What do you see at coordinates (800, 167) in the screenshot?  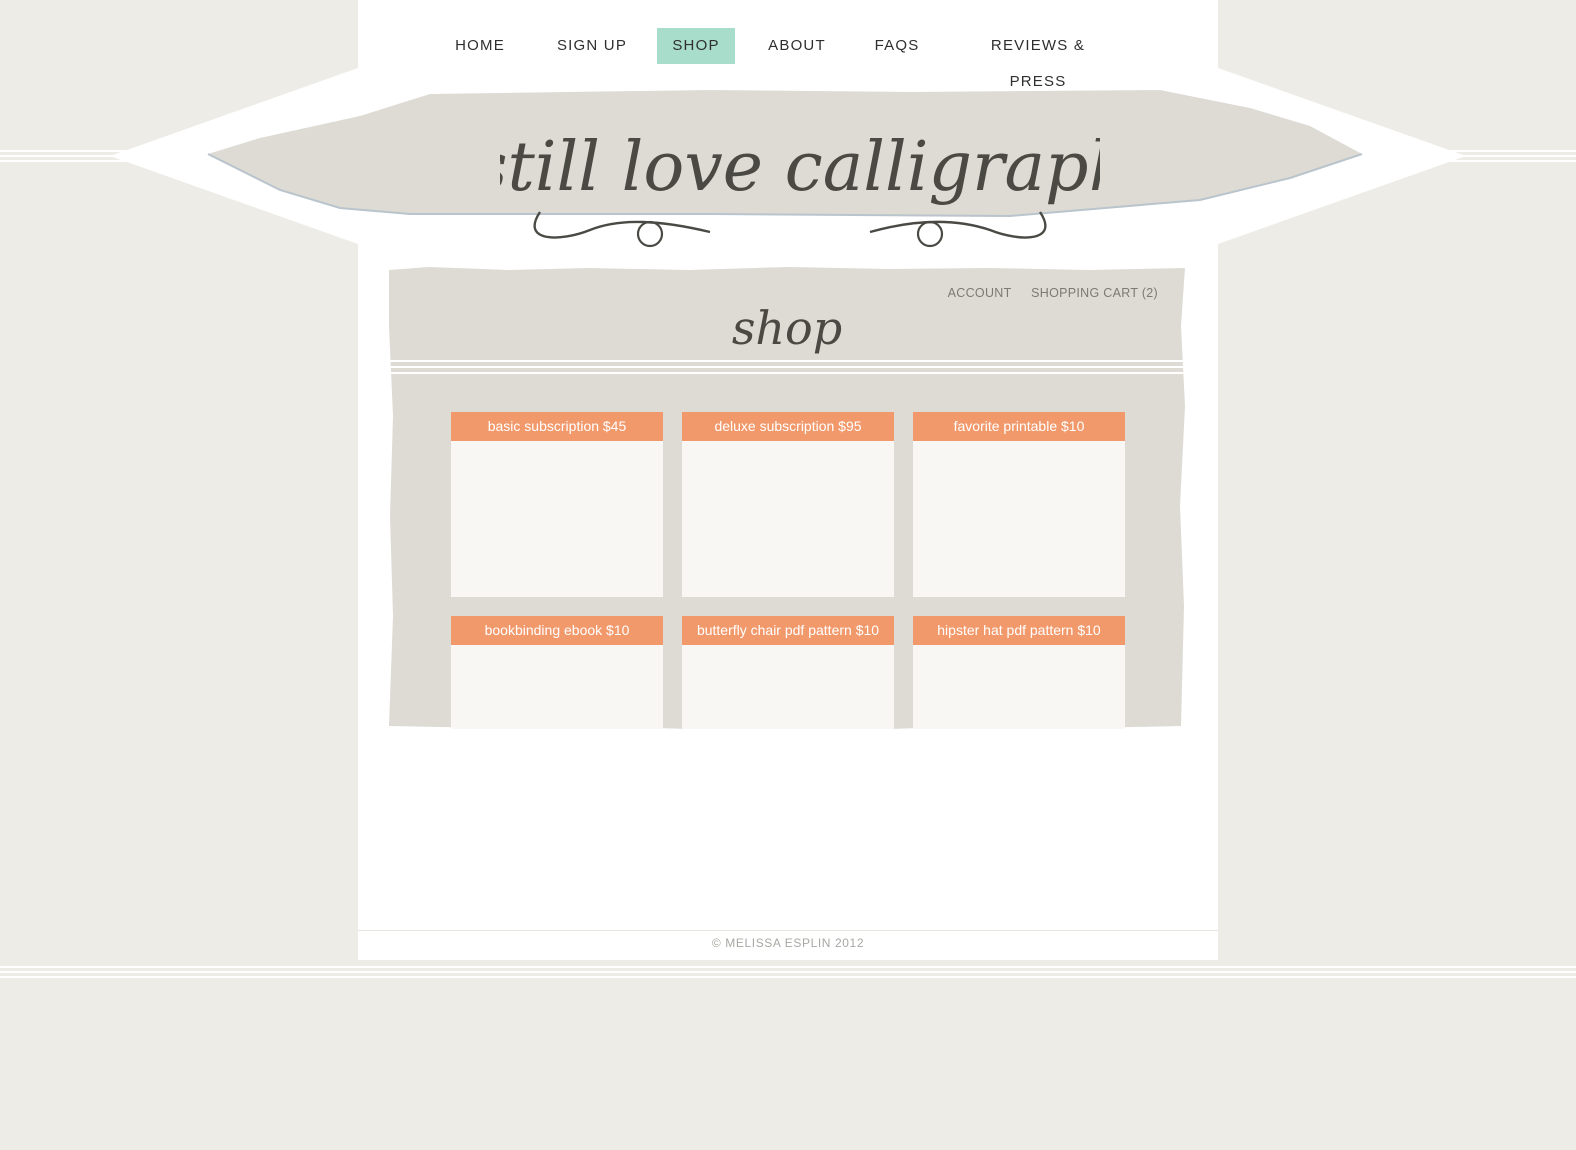 I see `svg-text: i still love calligraphy` at bounding box center [800, 167].